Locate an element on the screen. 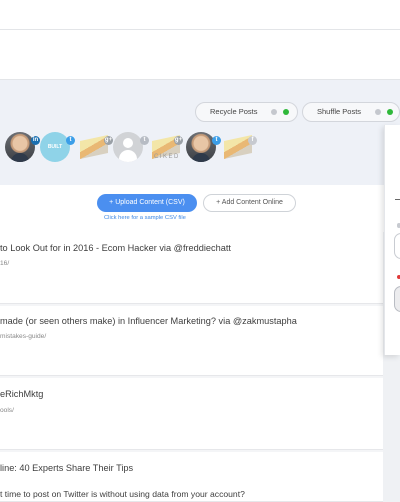 The height and width of the screenshot is (502, 400). shuffle-off-indicator-icon is located at coordinates (378, 112).